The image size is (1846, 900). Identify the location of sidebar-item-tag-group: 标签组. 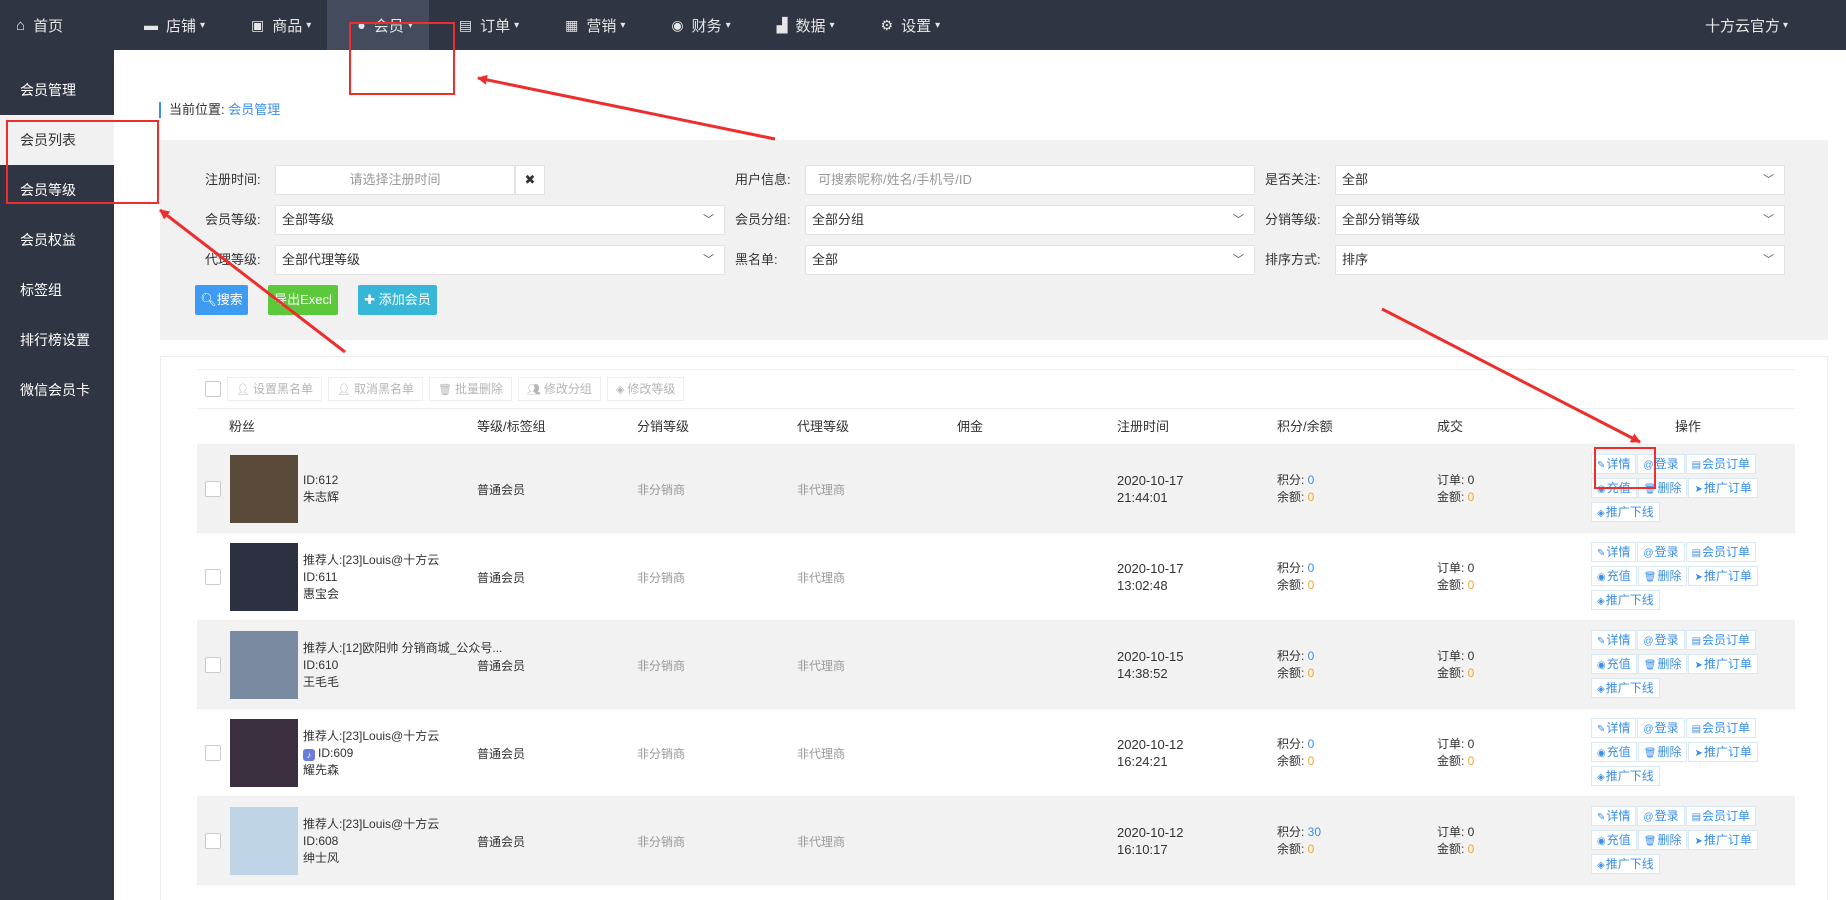
(57, 290).